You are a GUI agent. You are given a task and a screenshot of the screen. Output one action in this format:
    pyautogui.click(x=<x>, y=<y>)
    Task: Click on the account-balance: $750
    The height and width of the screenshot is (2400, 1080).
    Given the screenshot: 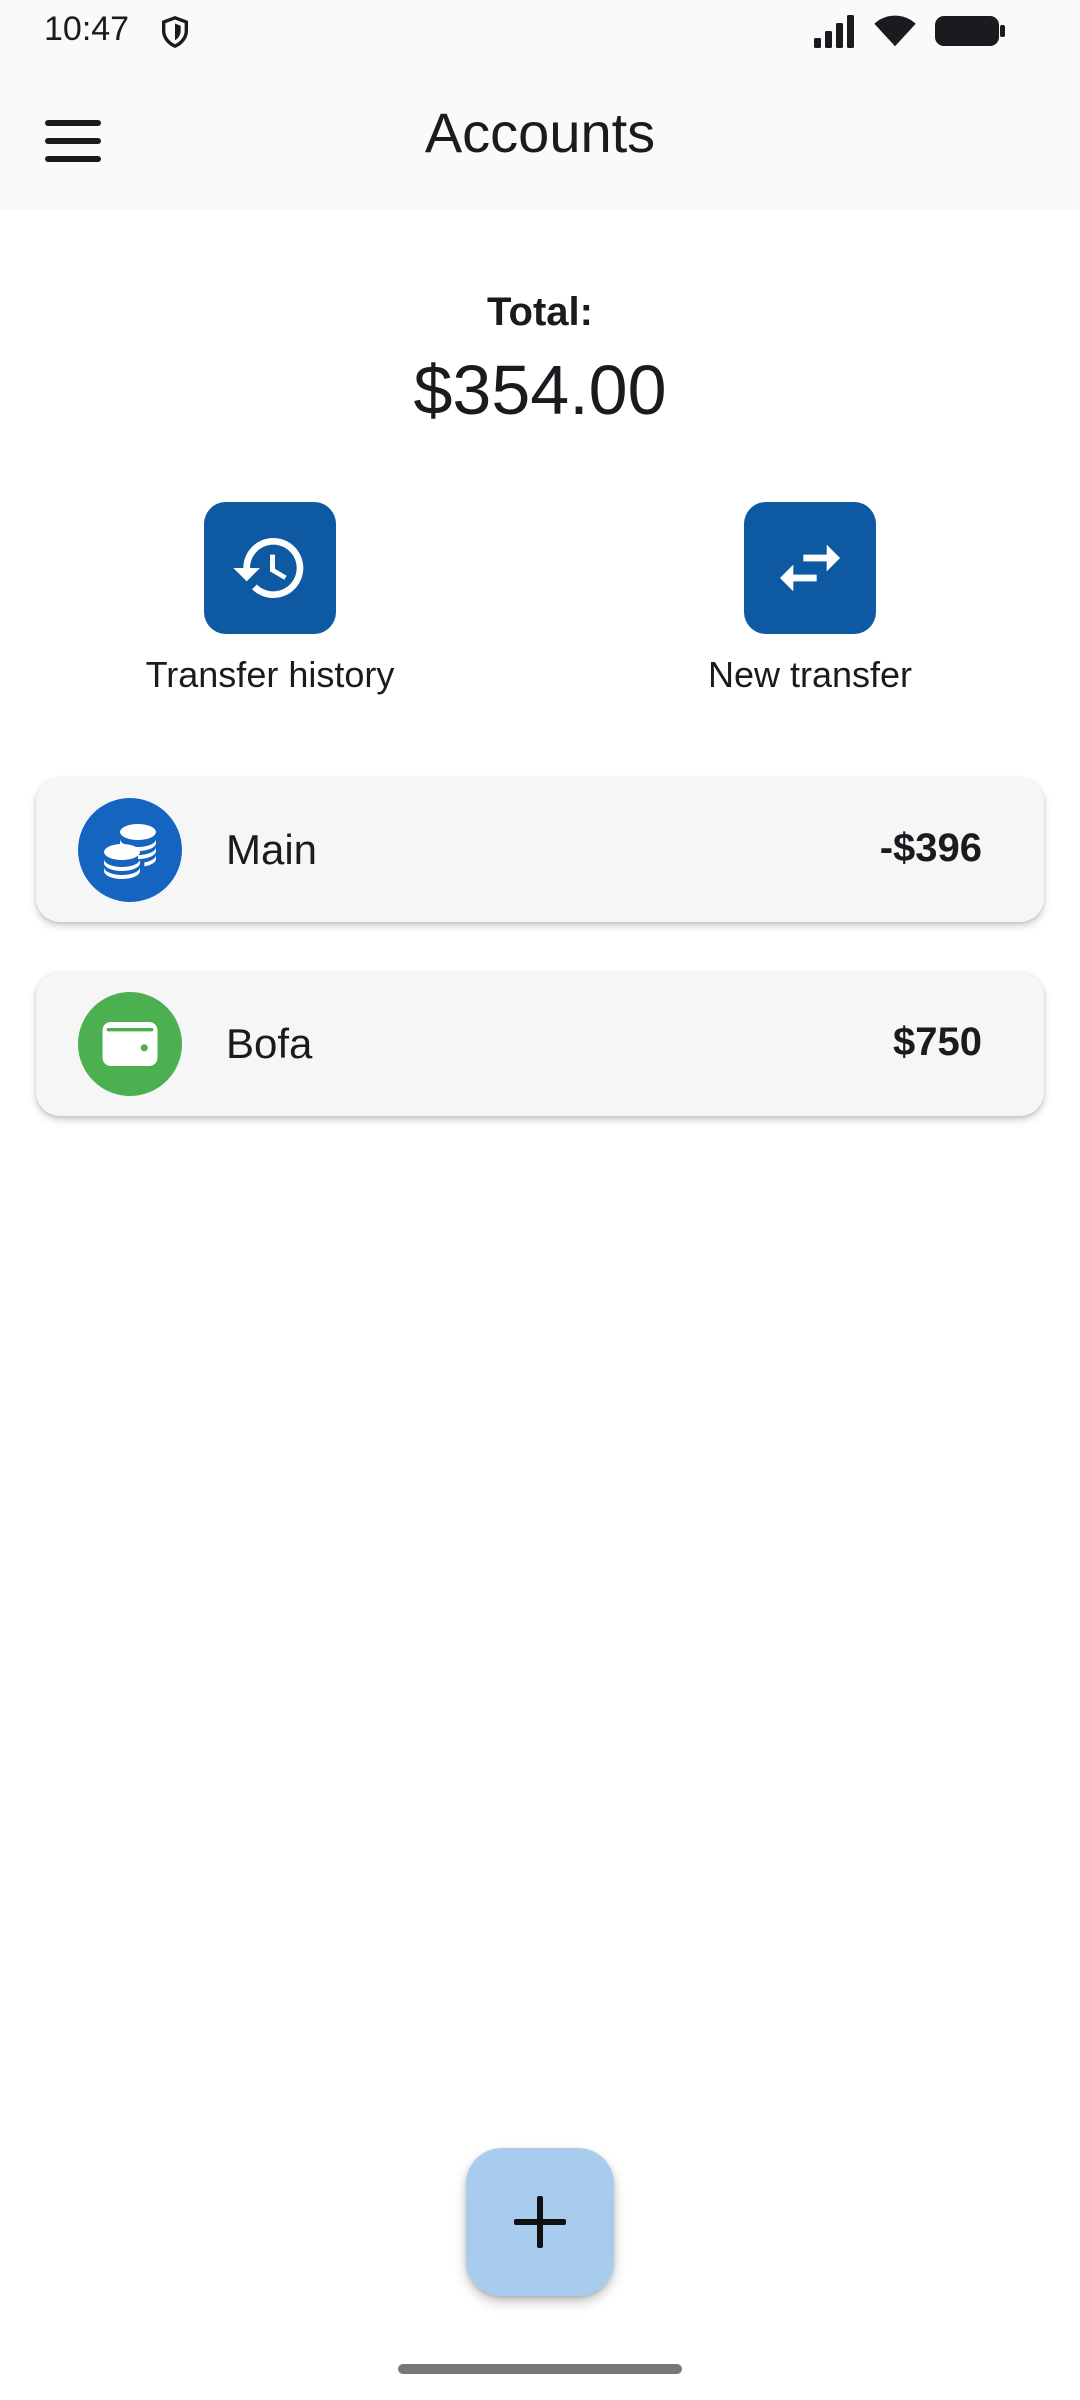 What is the action you would take?
    pyautogui.click(x=937, y=1042)
    